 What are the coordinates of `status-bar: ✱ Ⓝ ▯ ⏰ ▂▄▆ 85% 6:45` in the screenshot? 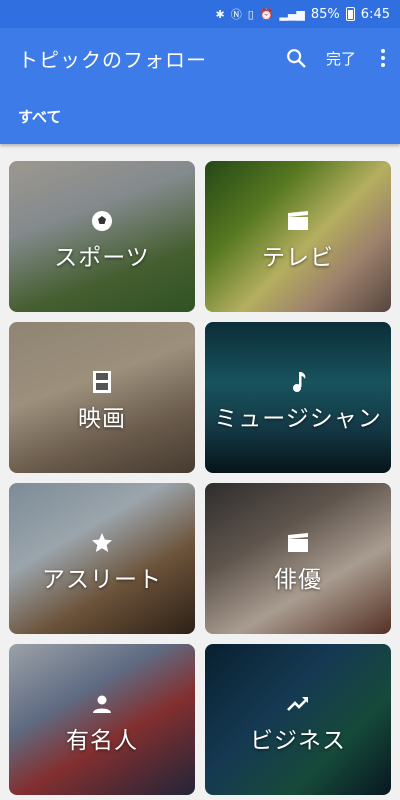 It's located at (200, 14).